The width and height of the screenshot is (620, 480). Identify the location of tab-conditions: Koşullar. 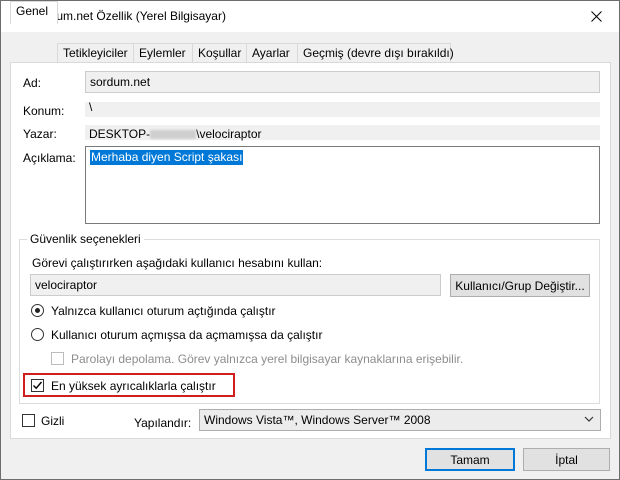
(219, 53).